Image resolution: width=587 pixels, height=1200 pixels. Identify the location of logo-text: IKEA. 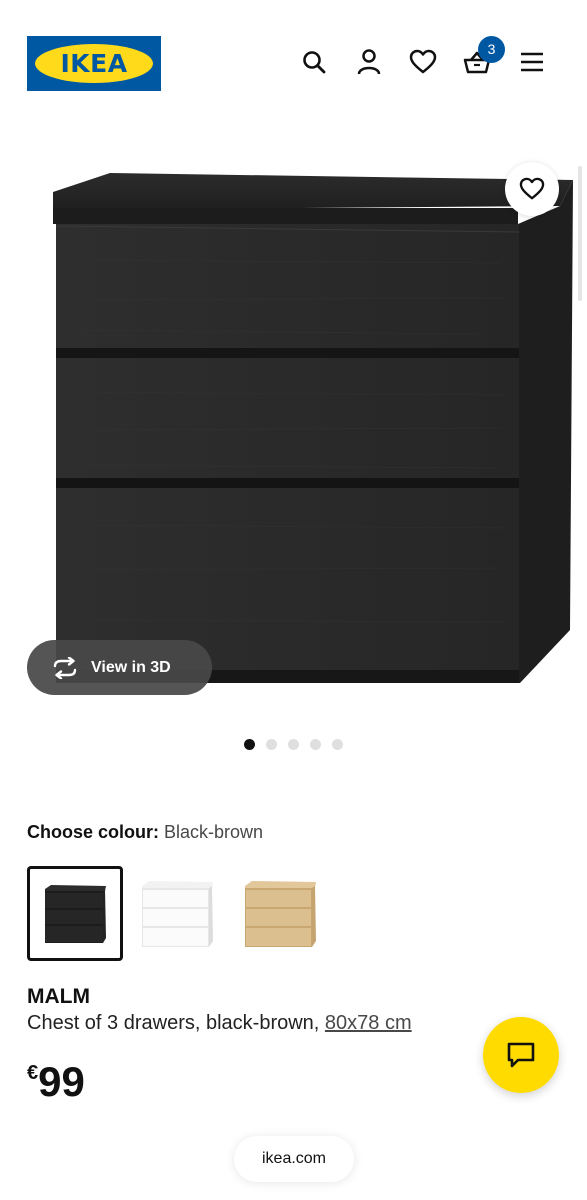
(94, 63).